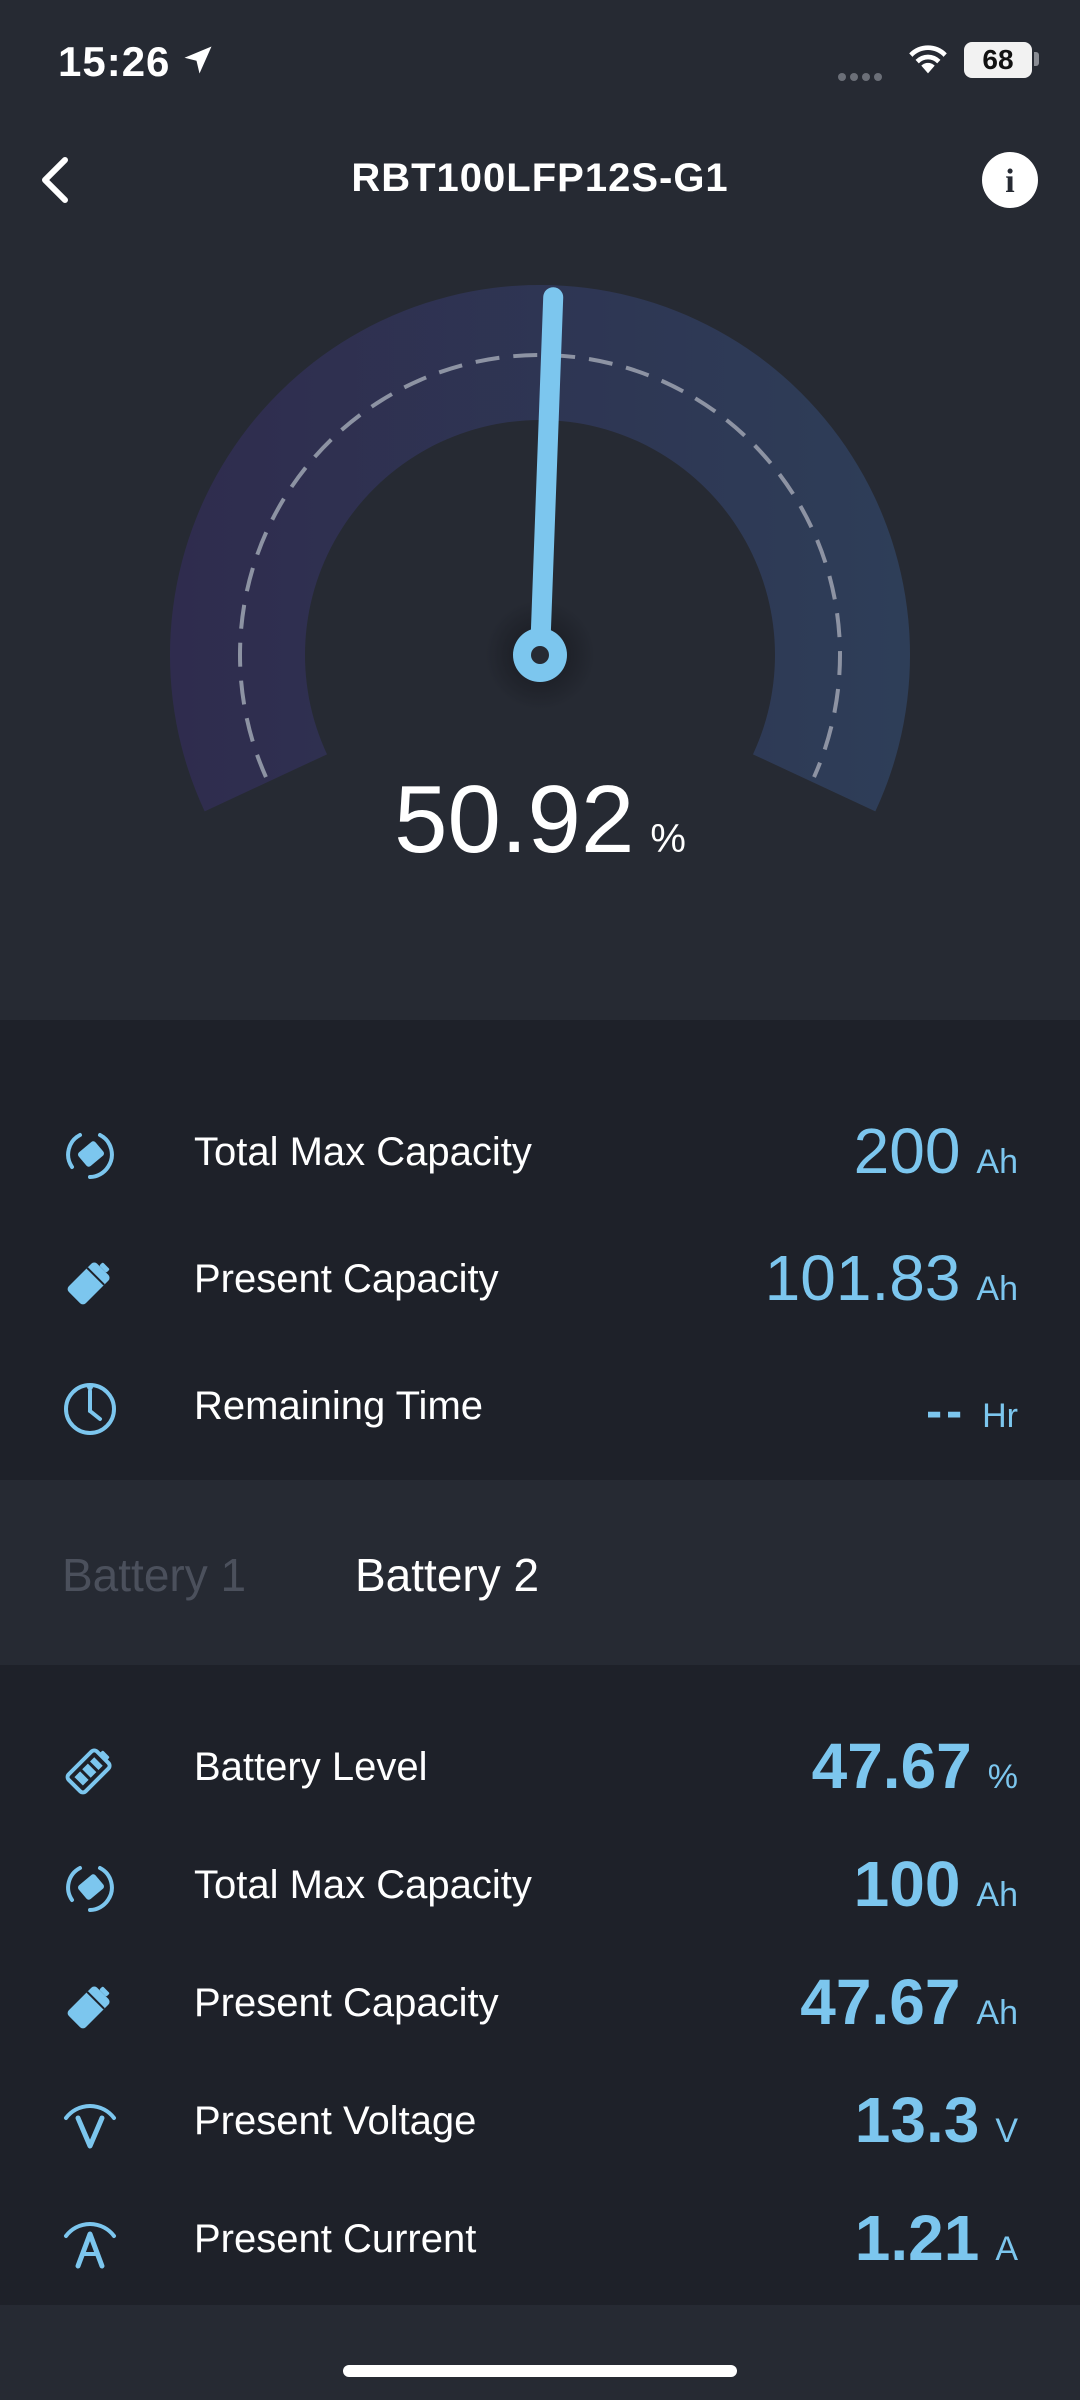 This screenshot has width=1080, height=2400. What do you see at coordinates (917, 2238) in the screenshot?
I see `row-value: 1.21` at bounding box center [917, 2238].